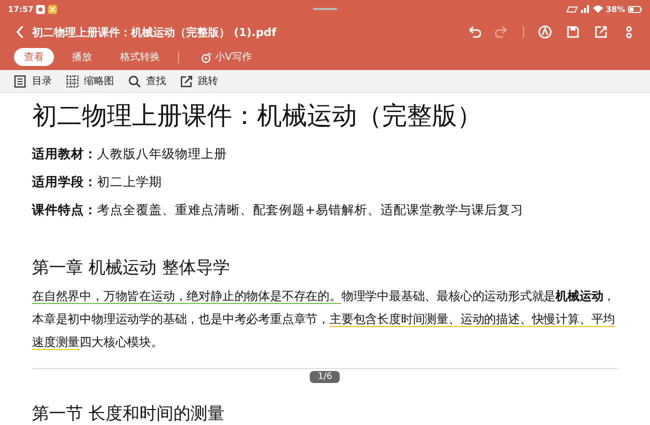 This screenshot has width=650, height=425. I want to click on share-icon, so click(601, 32).